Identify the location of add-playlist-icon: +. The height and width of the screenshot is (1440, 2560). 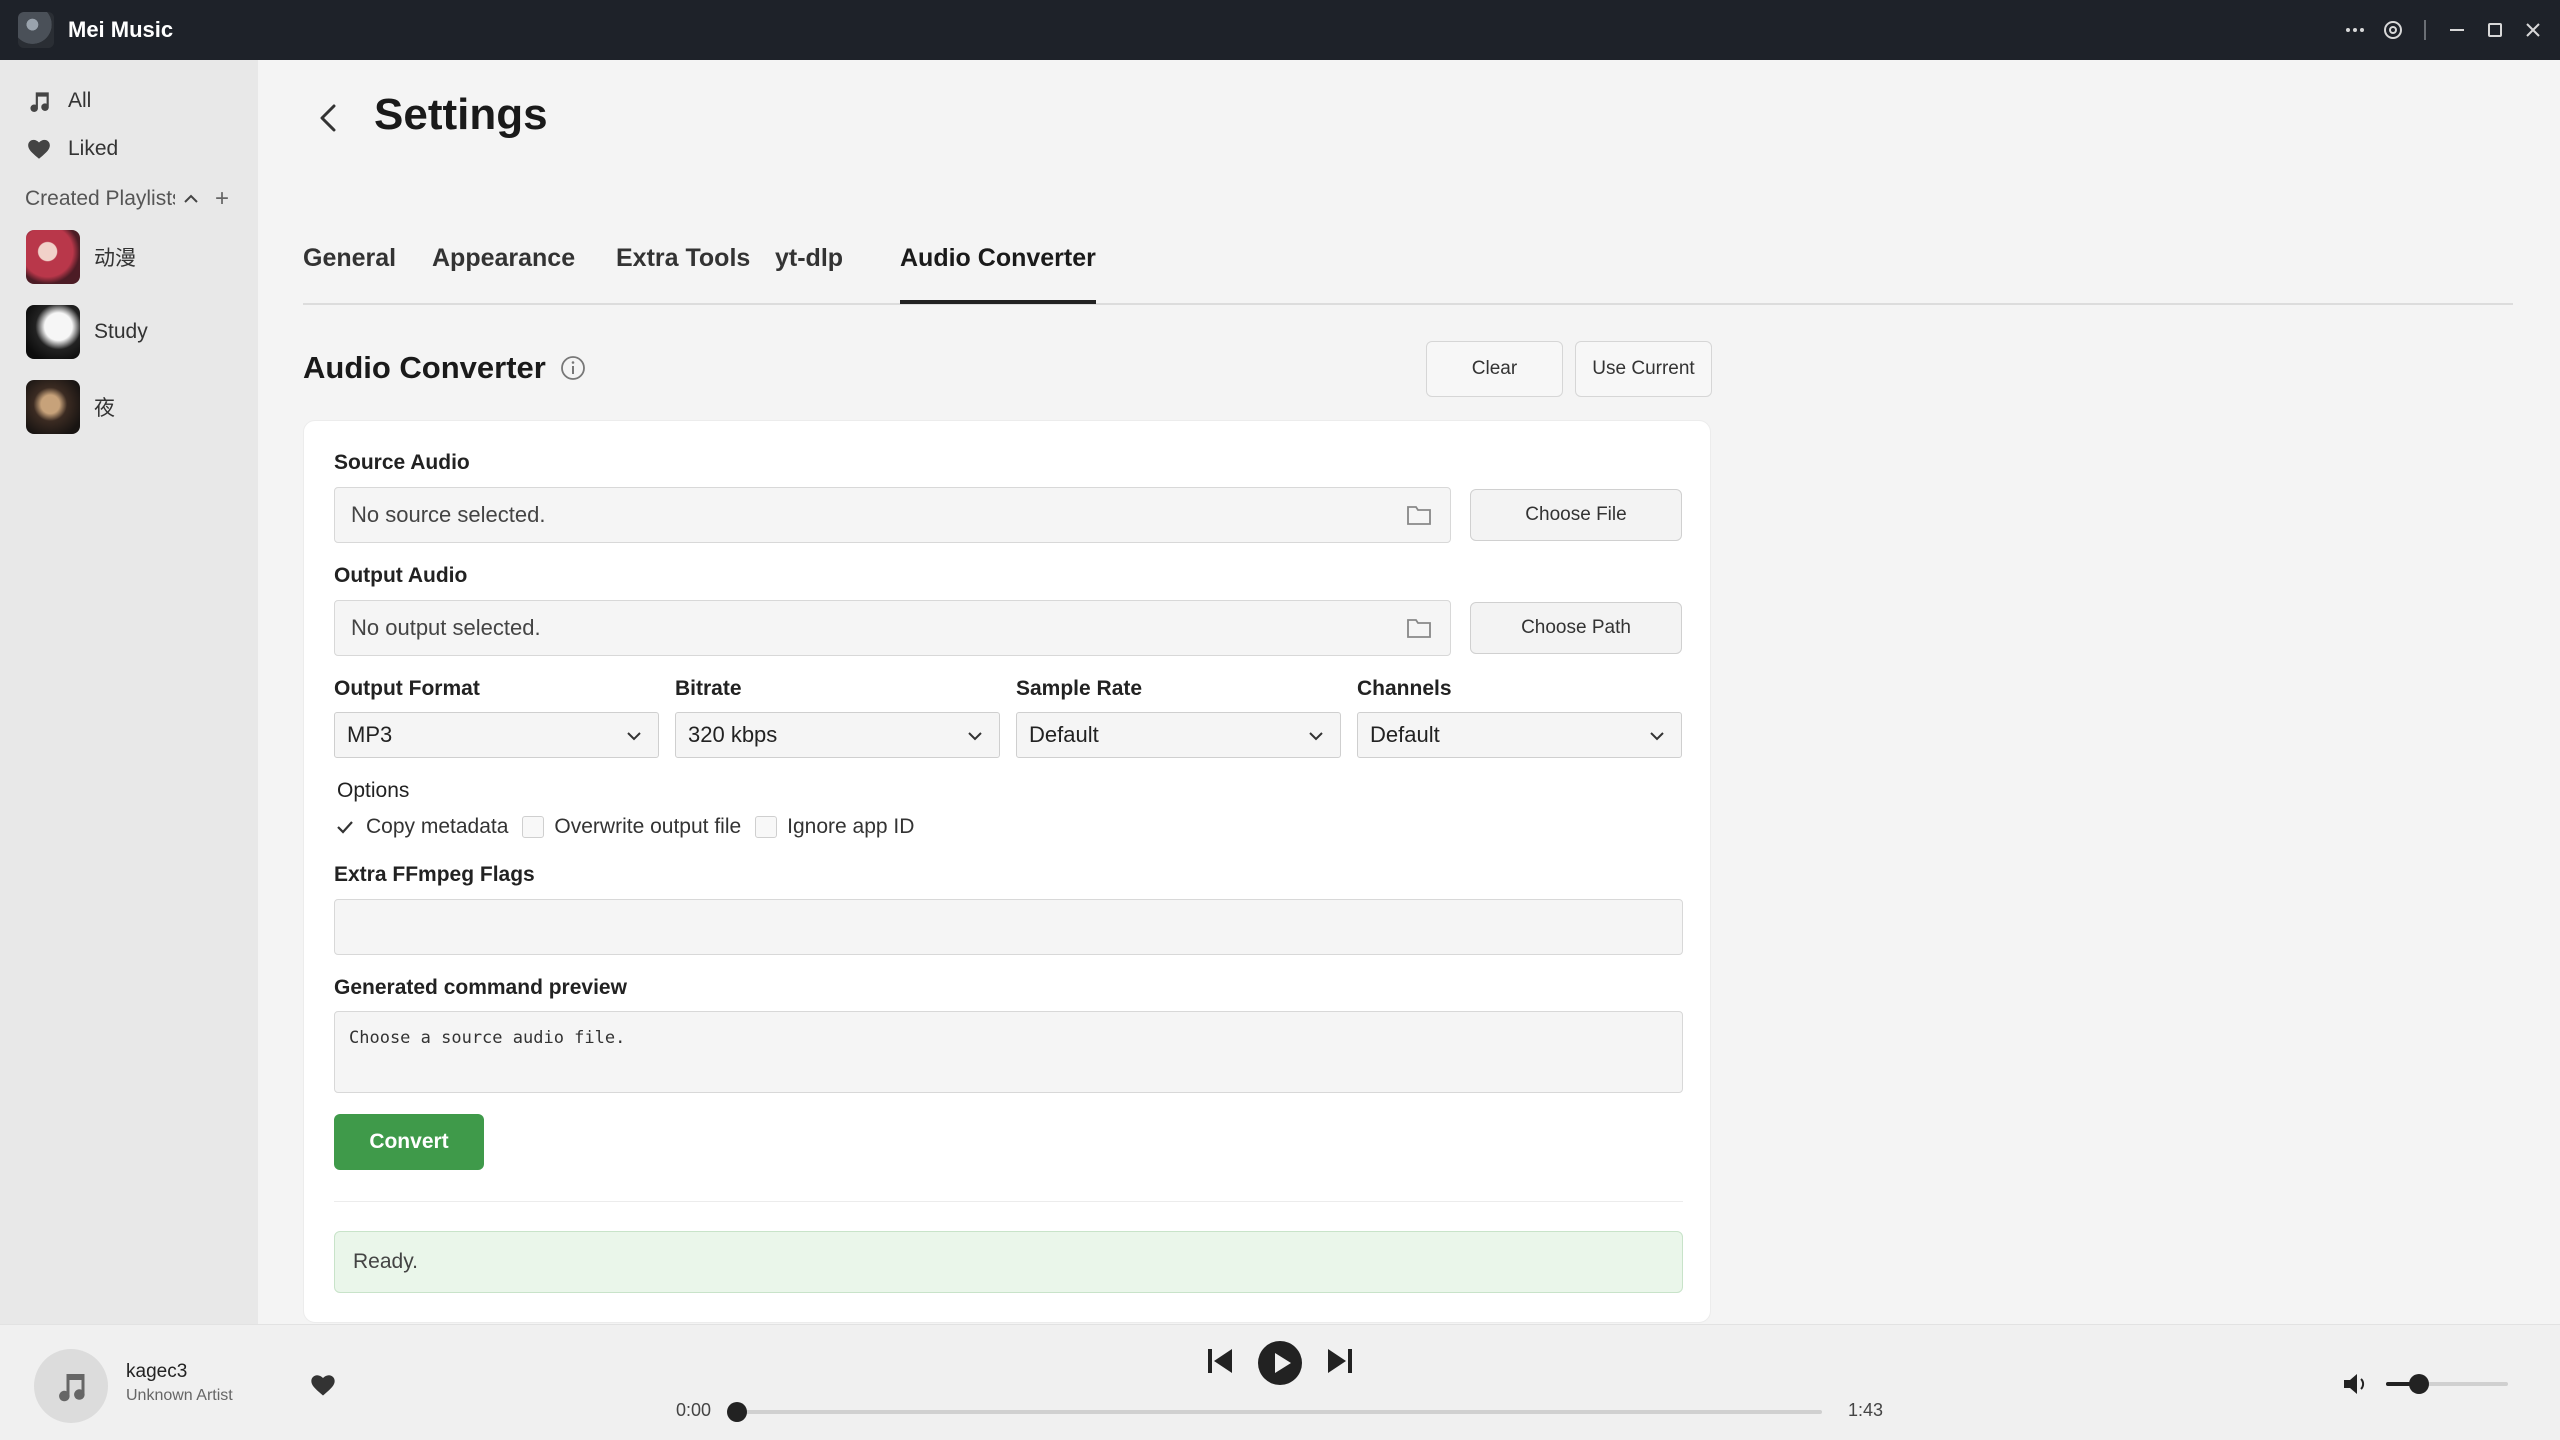
(222, 199).